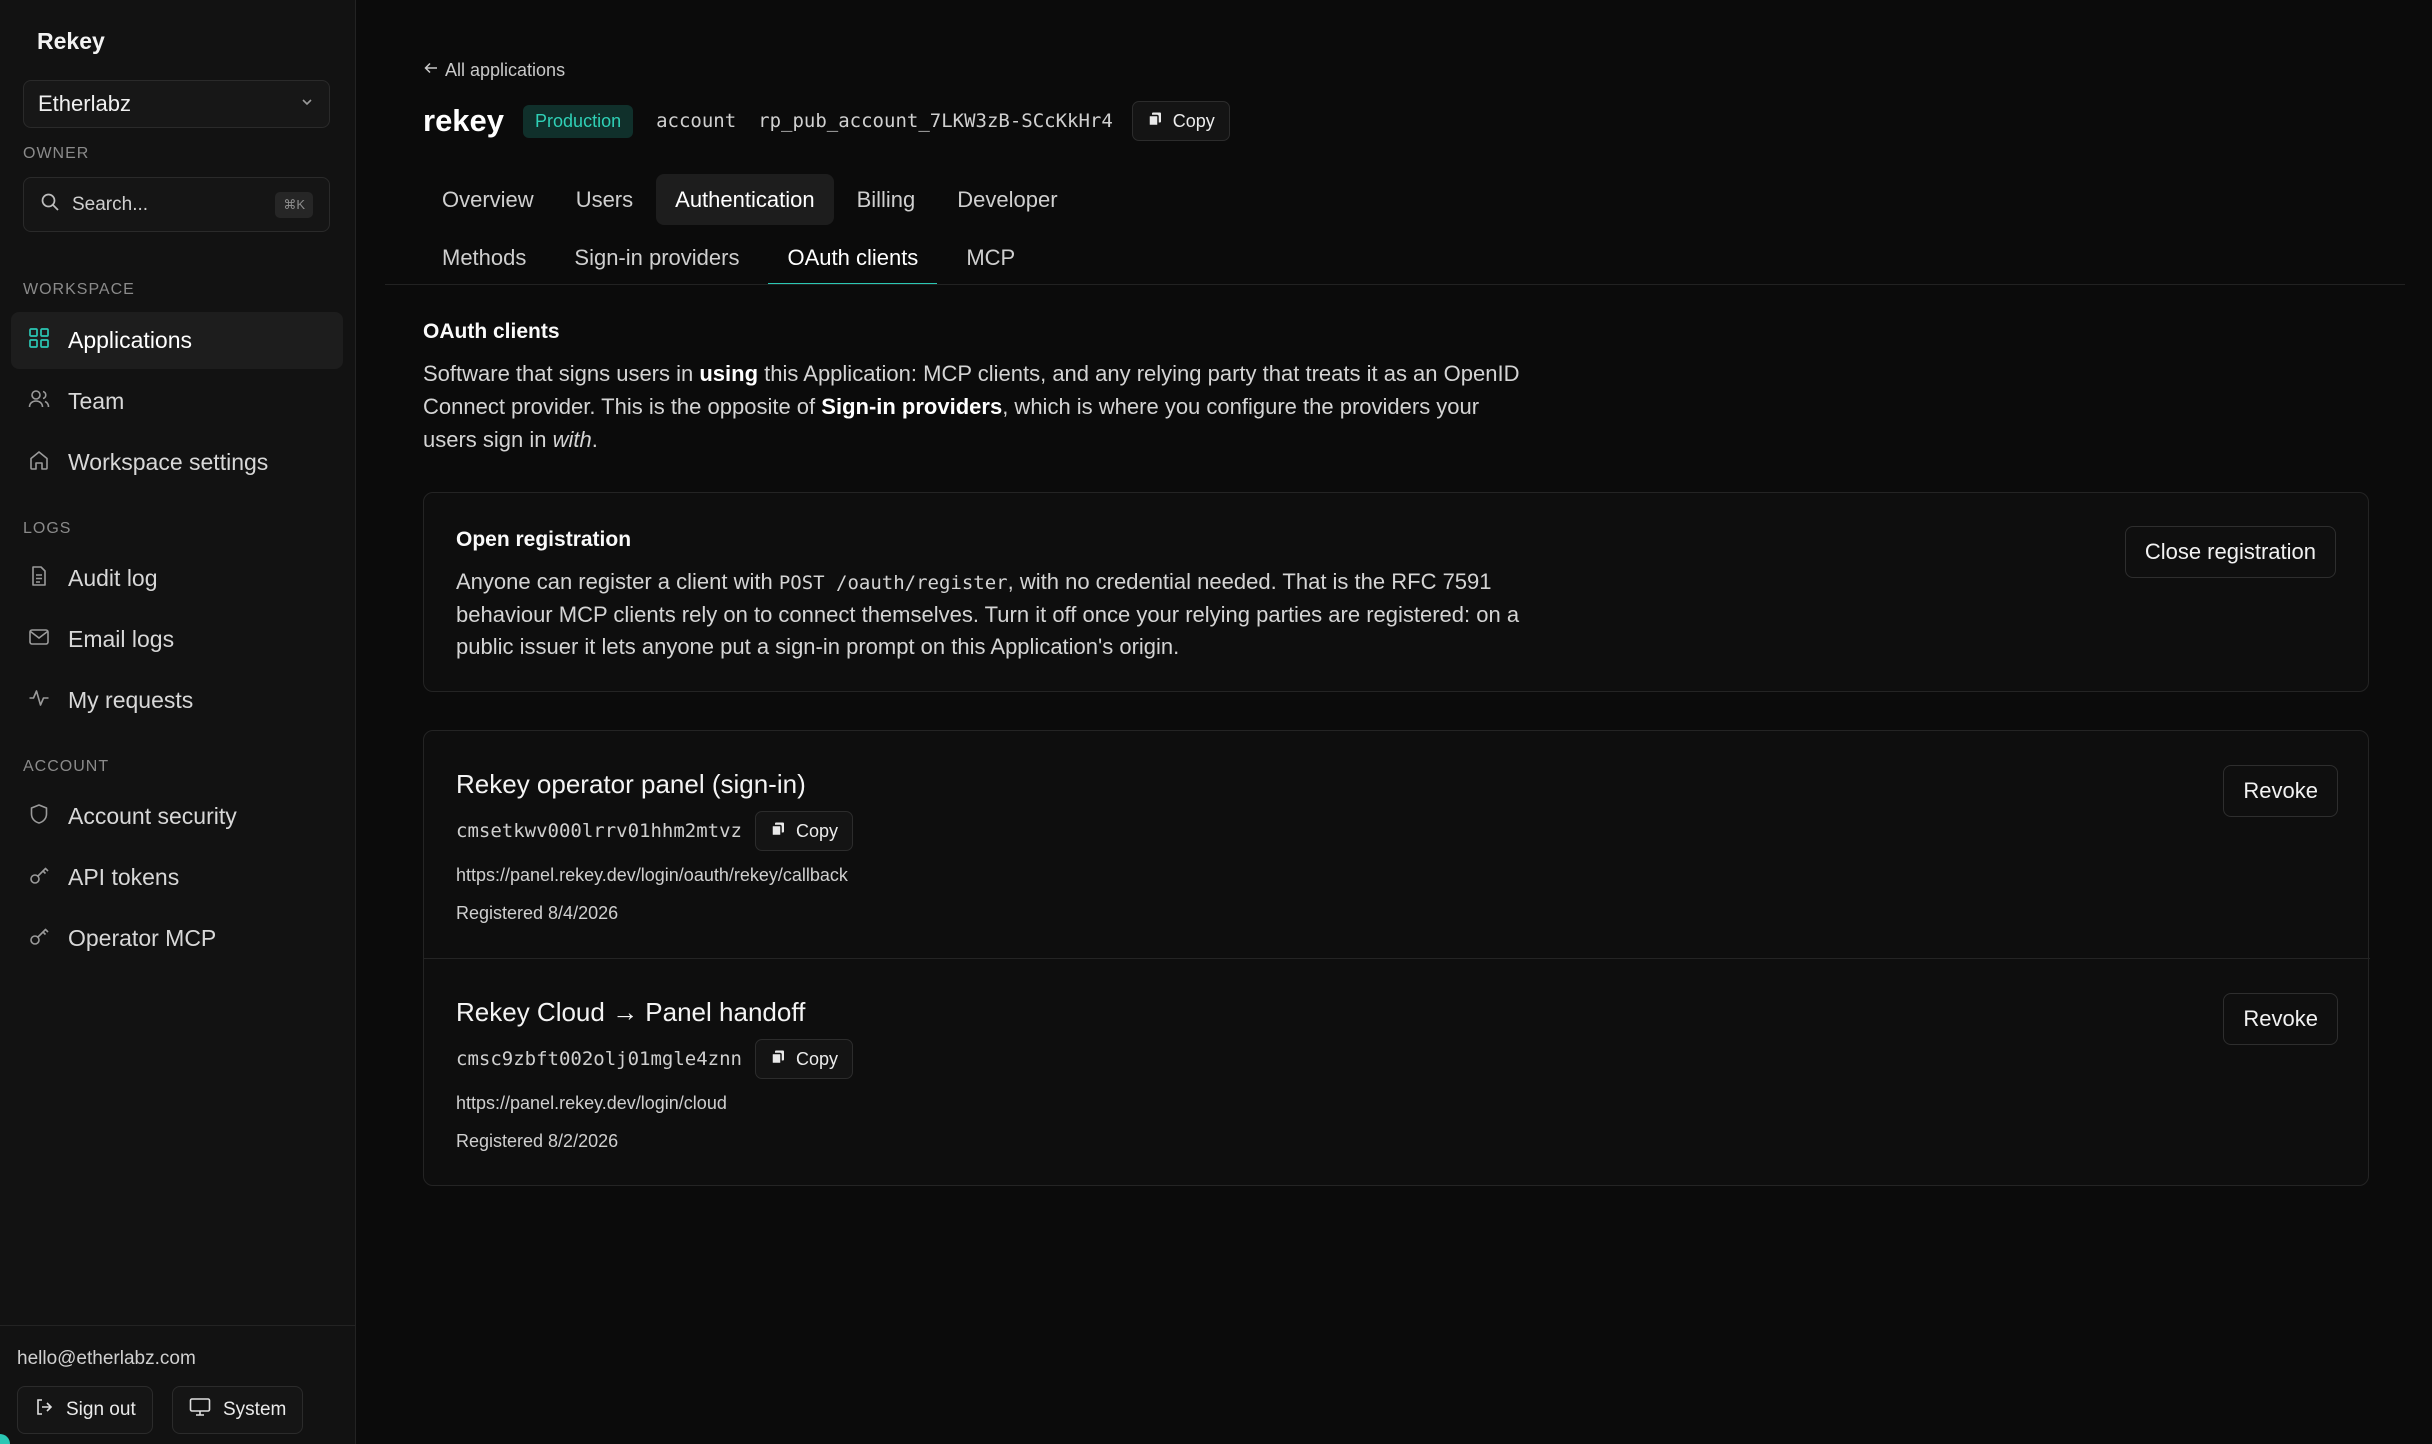  Describe the element at coordinates (294, 204) in the screenshot. I see `search-shortcut: ⌘K` at that location.